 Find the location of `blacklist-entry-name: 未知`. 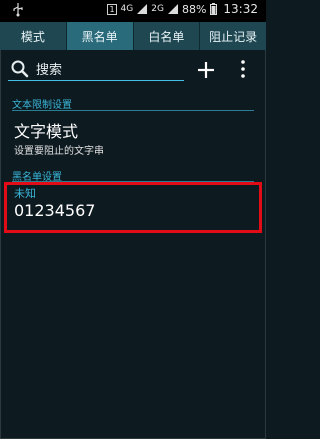

blacklist-entry-name: 未知 is located at coordinates (25, 193).